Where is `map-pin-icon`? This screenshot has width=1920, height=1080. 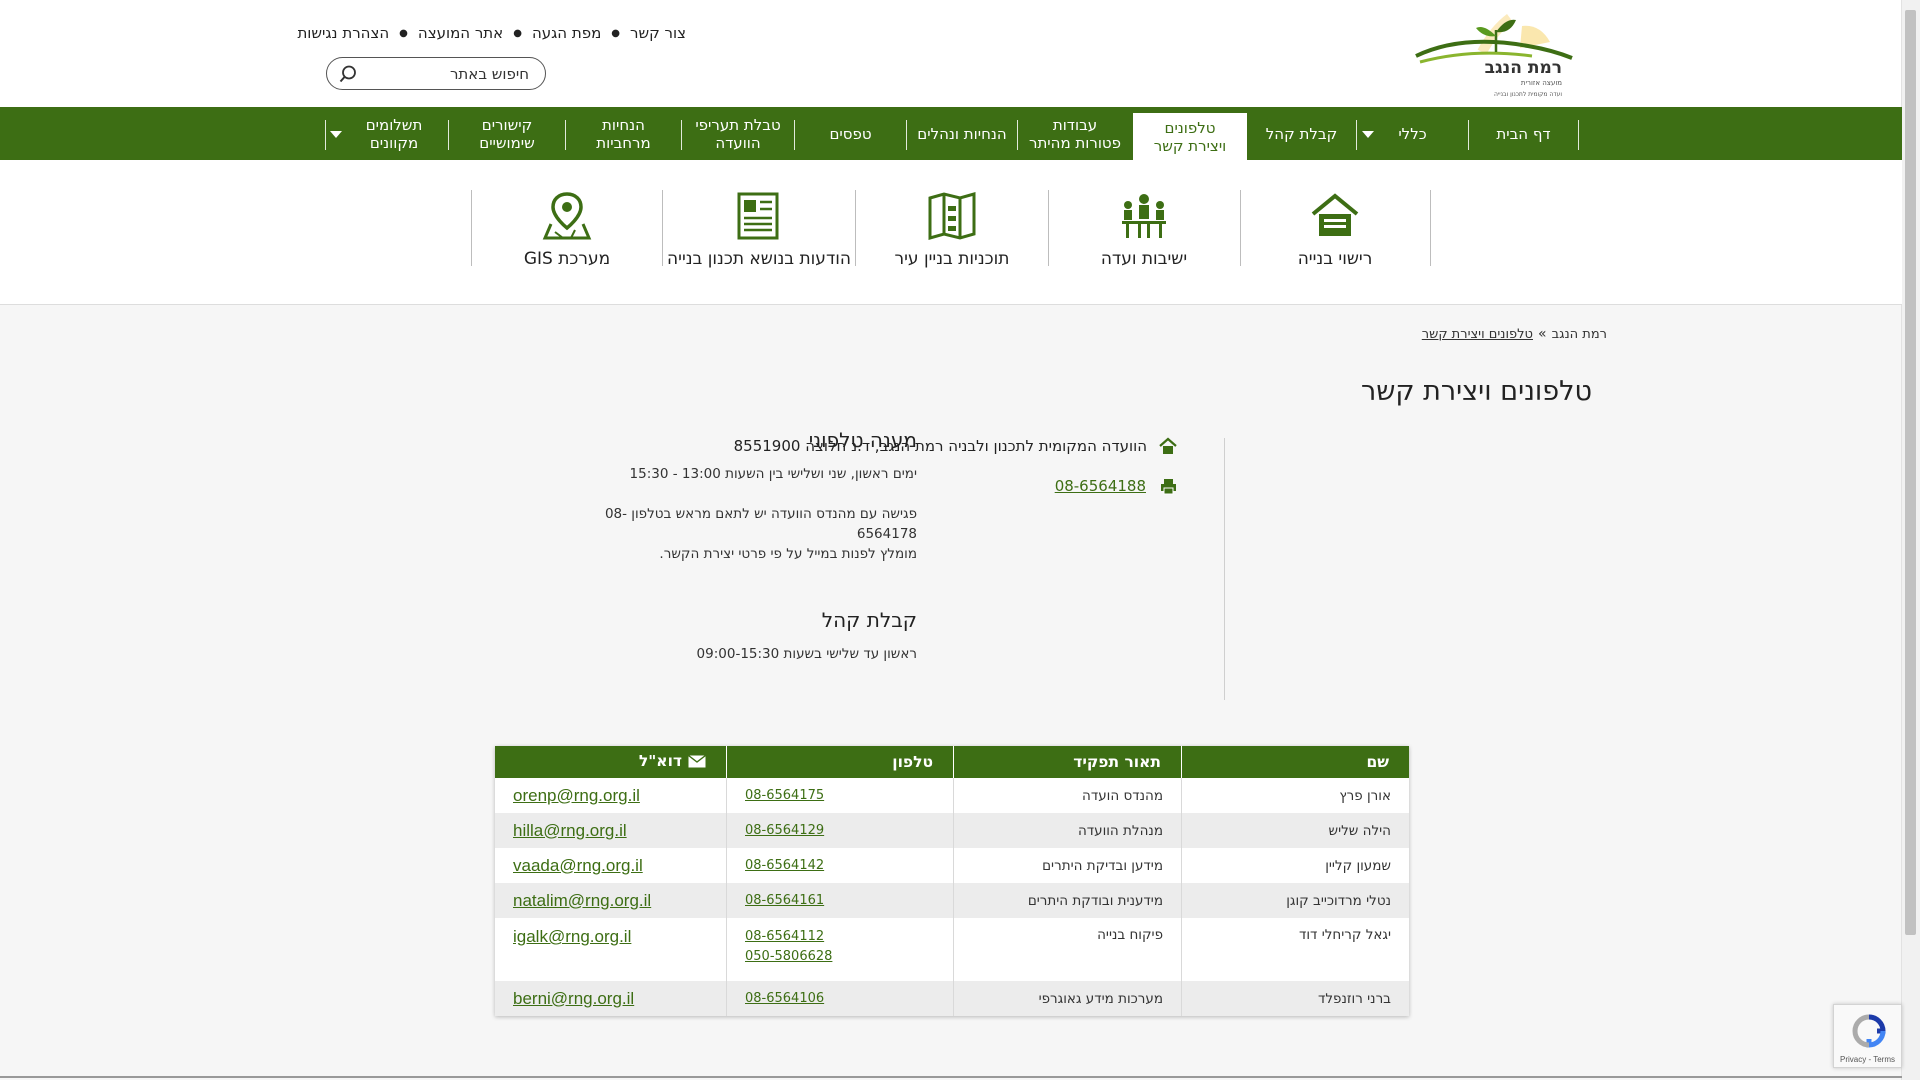
map-pin-icon is located at coordinates (567, 216).